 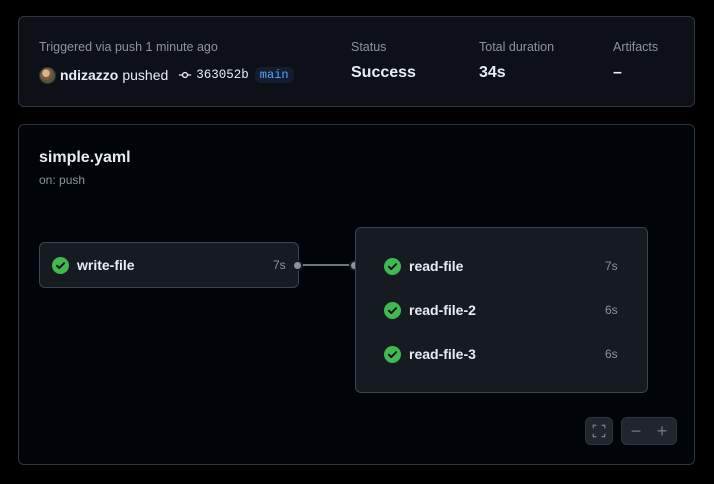 What do you see at coordinates (517, 47) in the screenshot?
I see `duration-label: Total duration` at bounding box center [517, 47].